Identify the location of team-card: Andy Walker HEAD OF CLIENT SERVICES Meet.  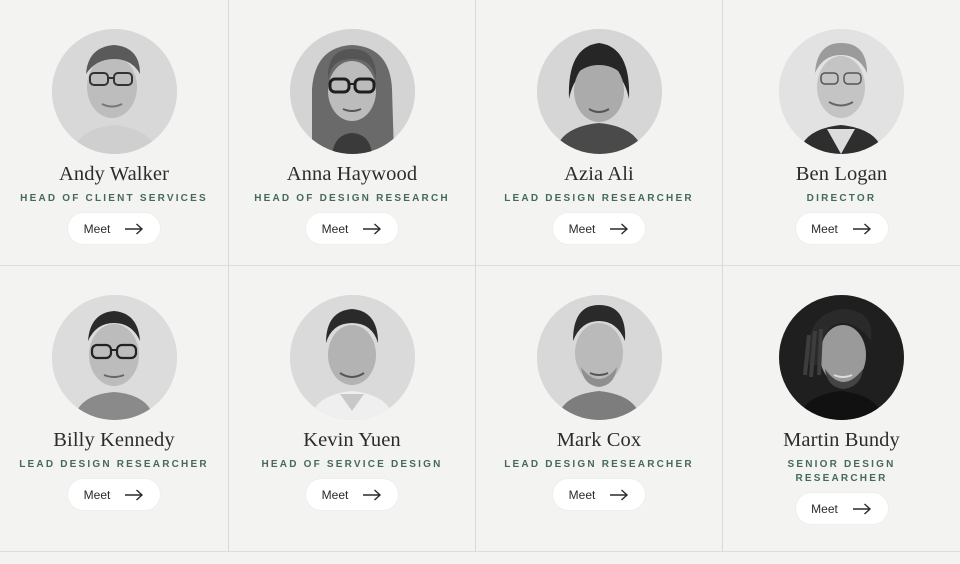
(114, 133).